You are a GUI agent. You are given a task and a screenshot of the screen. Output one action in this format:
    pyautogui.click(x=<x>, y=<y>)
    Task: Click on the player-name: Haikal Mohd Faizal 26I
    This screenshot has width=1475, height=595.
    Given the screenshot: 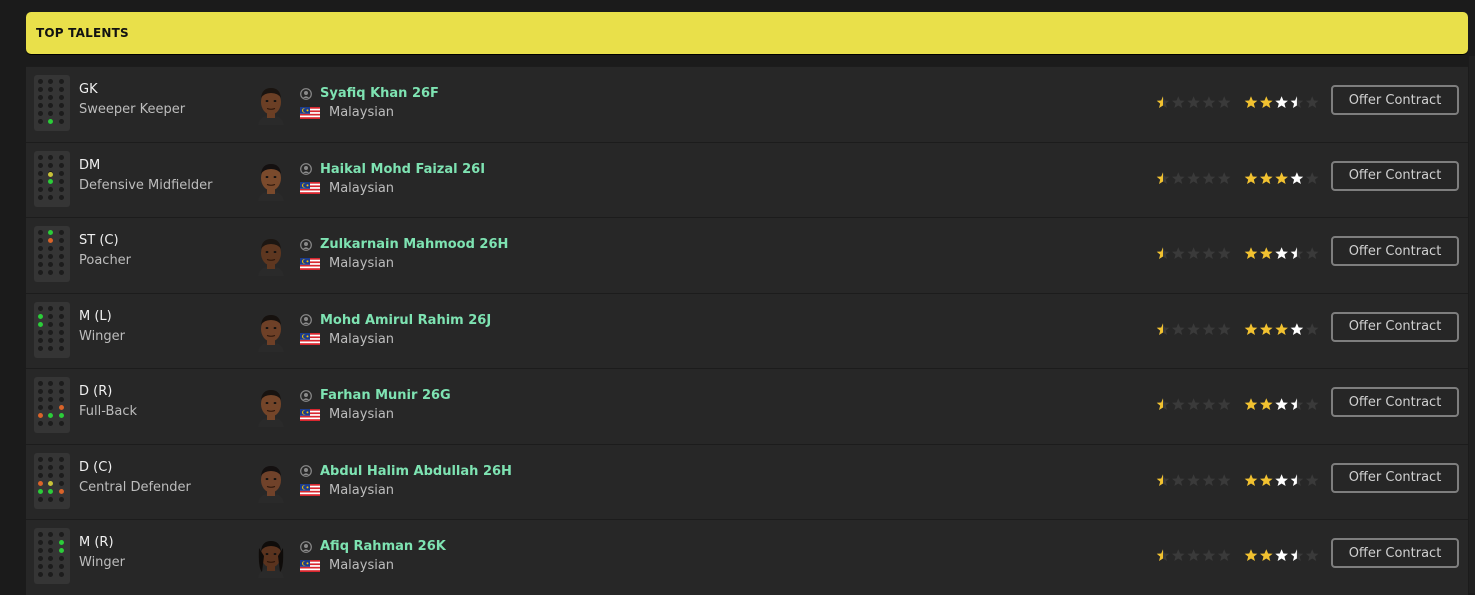 What is the action you would take?
    pyautogui.click(x=402, y=169)
    